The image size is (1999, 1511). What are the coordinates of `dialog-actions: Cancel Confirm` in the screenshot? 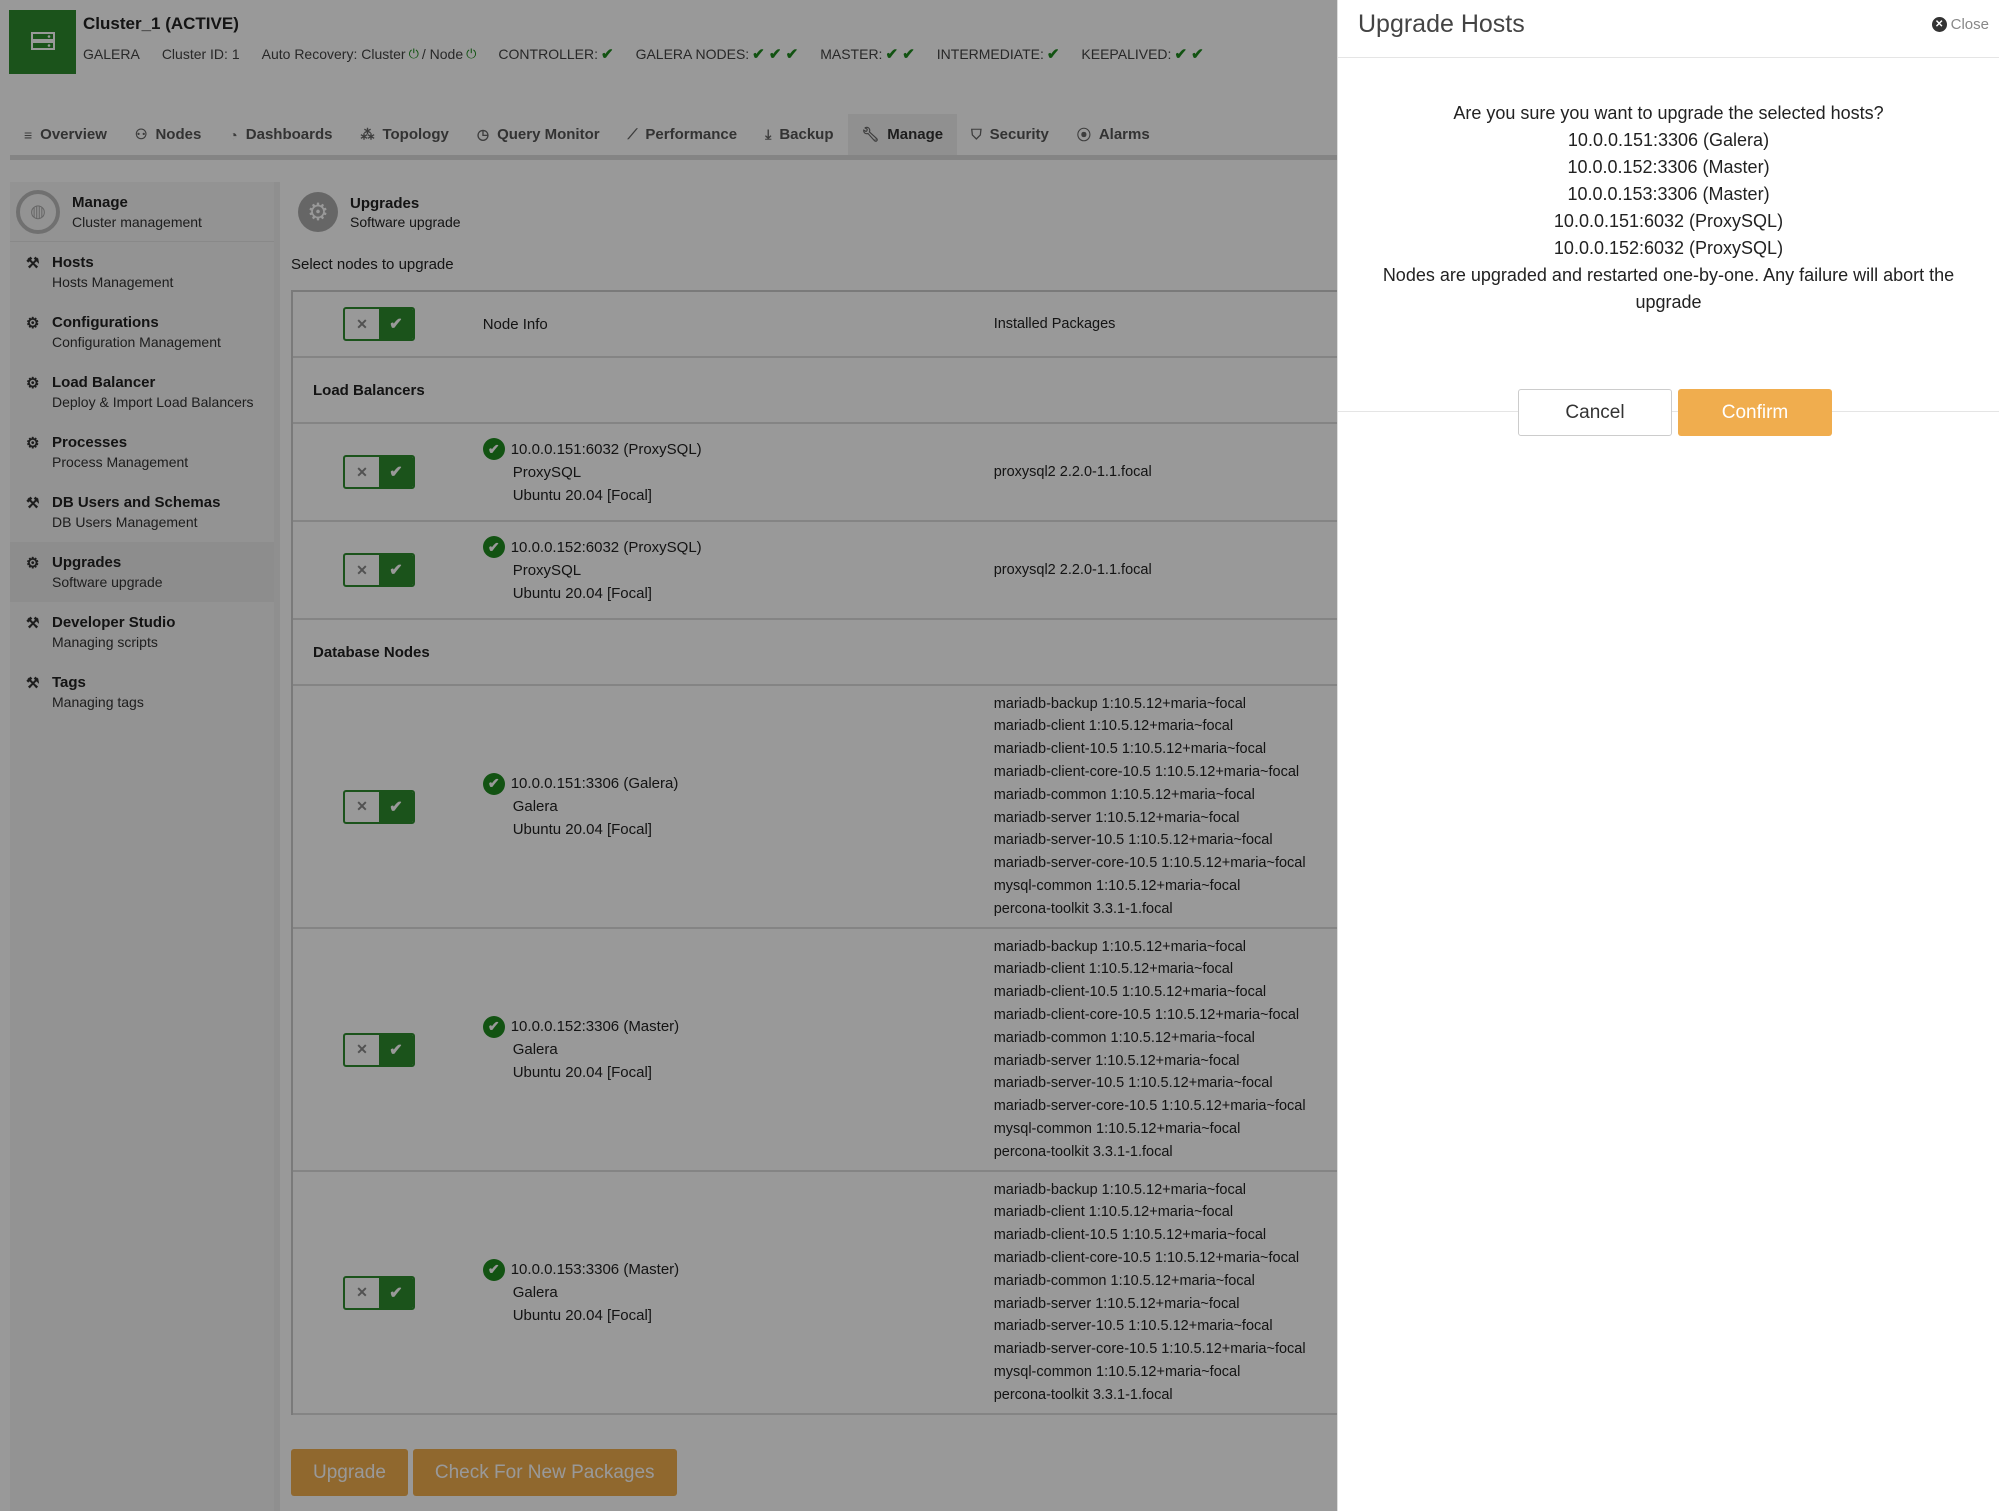 It's located at (1675, 412).